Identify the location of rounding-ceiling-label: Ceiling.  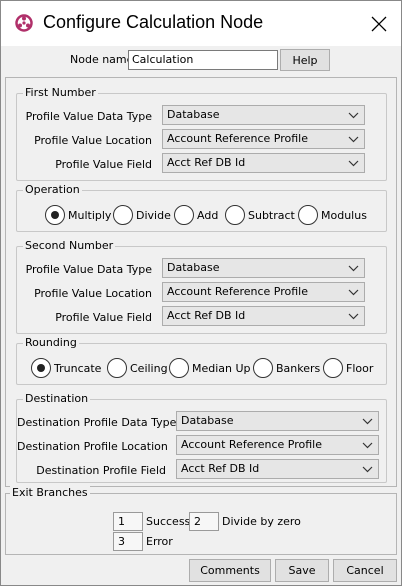
(149, 368).